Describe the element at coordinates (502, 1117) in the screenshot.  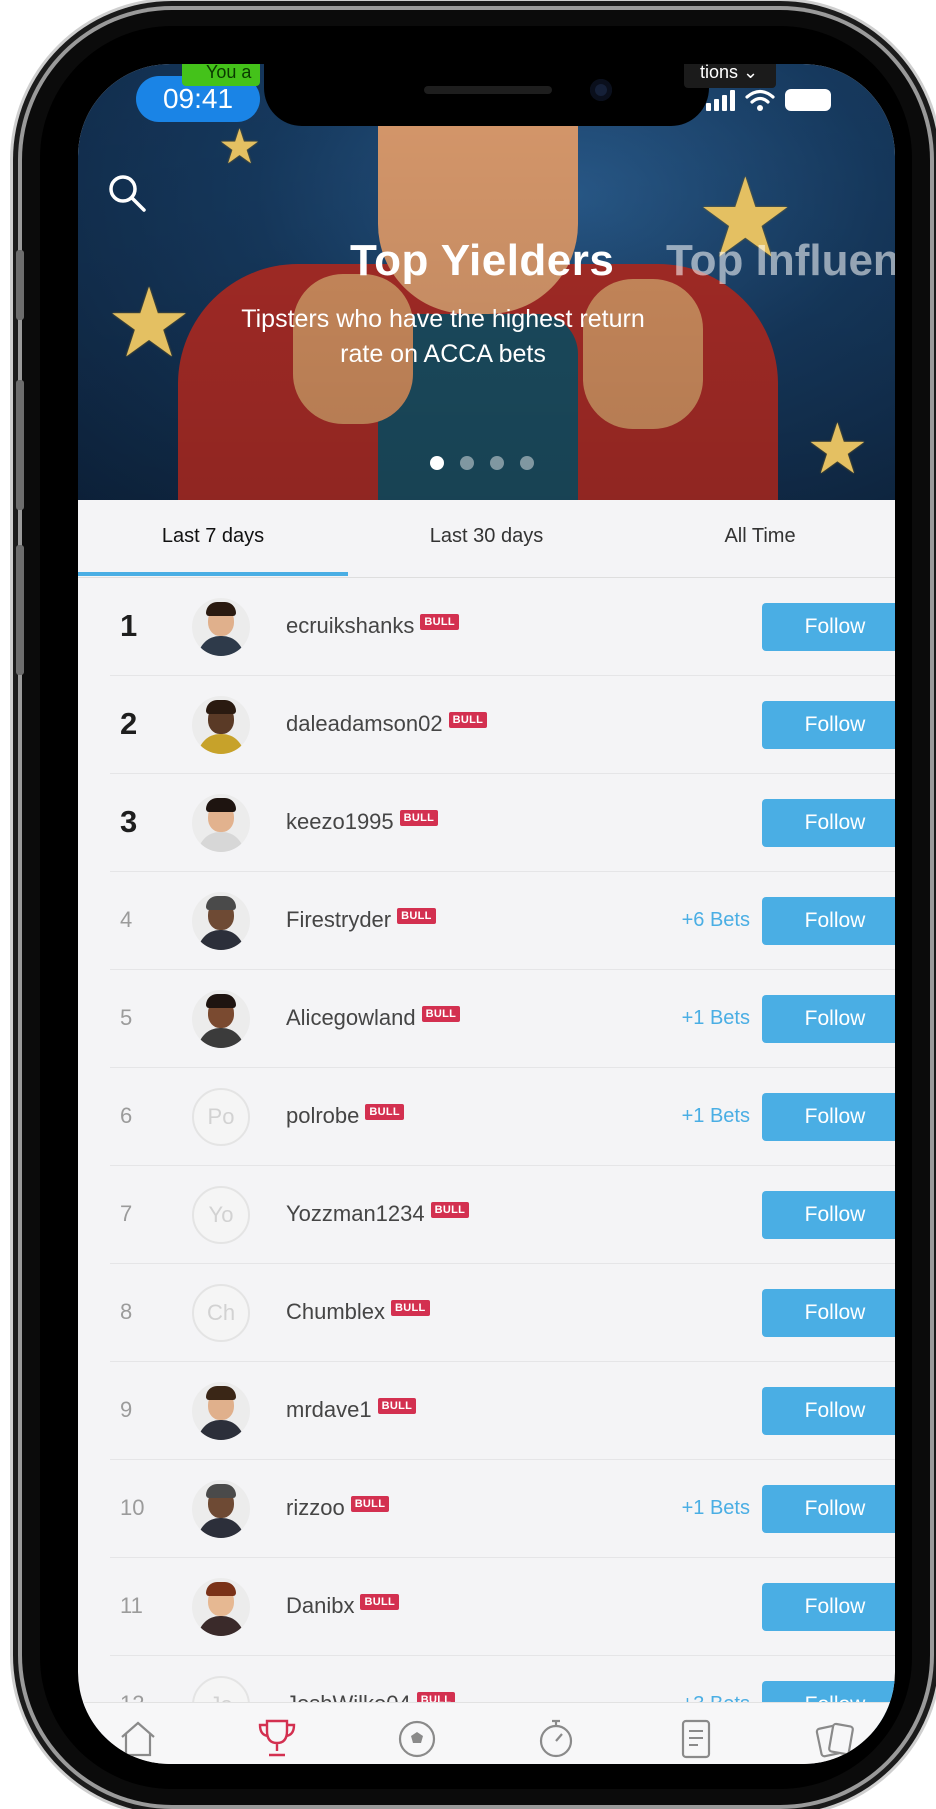
I see `leaderboard-row: 6 Po polrobe BULL +1 Bets Follow` at that location.